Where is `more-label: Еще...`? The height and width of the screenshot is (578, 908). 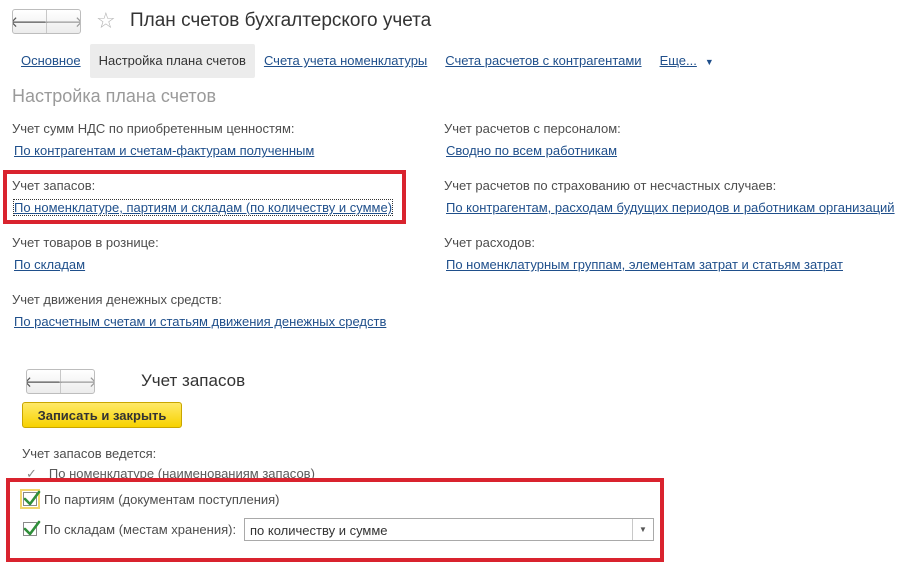
more-label: Еще... is located at coordinates (678, 60).